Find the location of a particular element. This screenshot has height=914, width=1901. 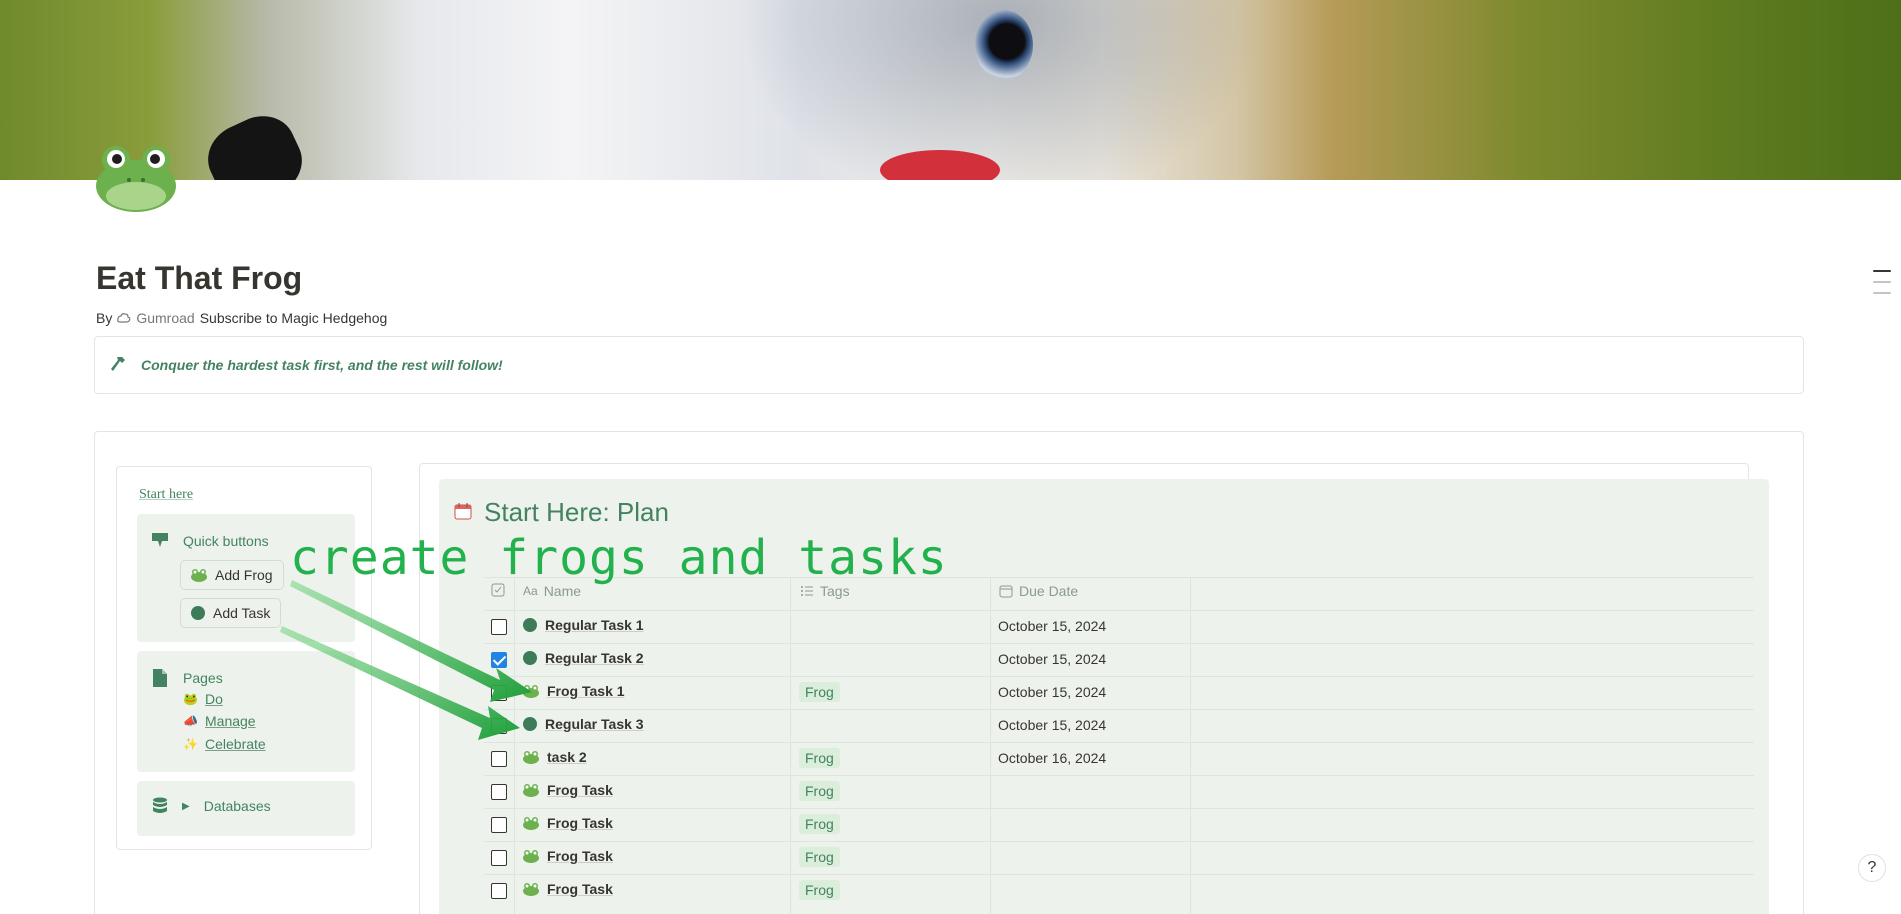

due-column-label: Due Date is located at coordinates (1049, 591).